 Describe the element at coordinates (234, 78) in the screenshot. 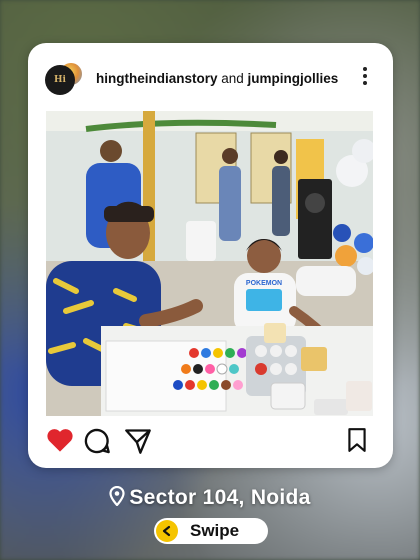

I see `author-joiner: and` at that location.